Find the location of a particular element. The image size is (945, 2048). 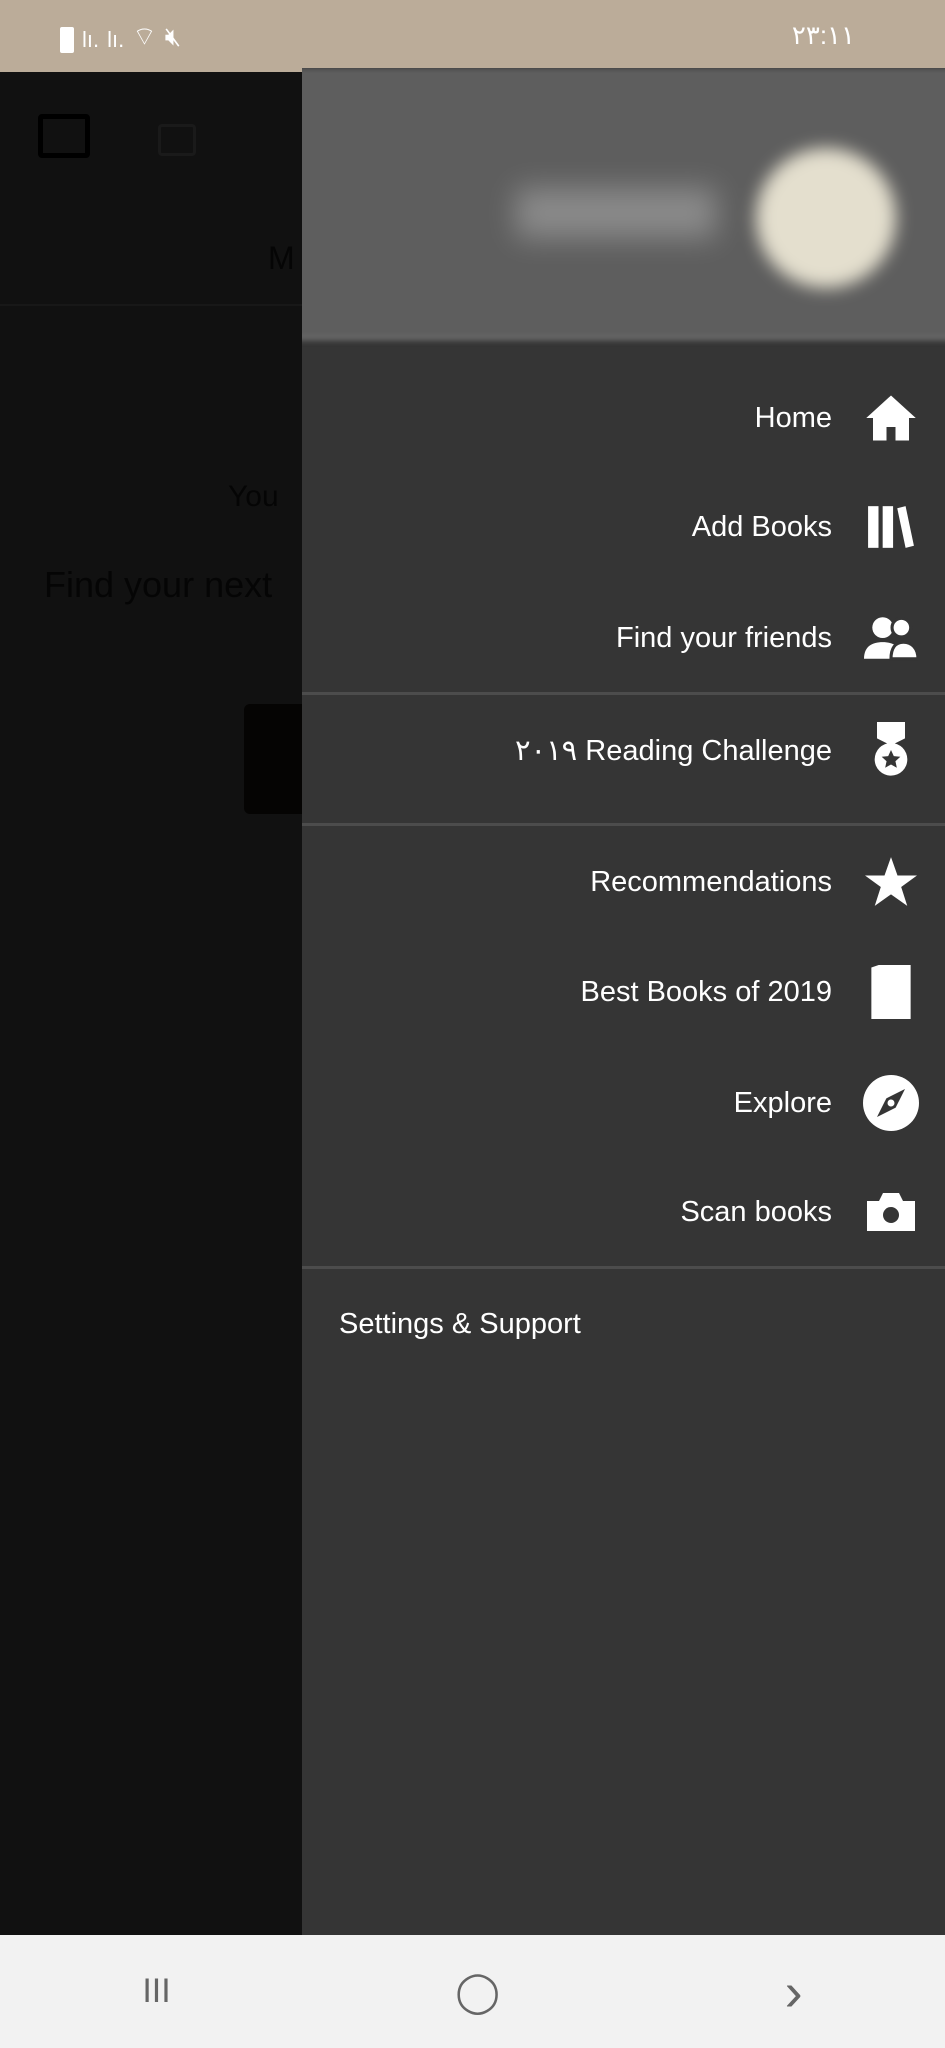

medal-icon is located at coordinates (891, 750).